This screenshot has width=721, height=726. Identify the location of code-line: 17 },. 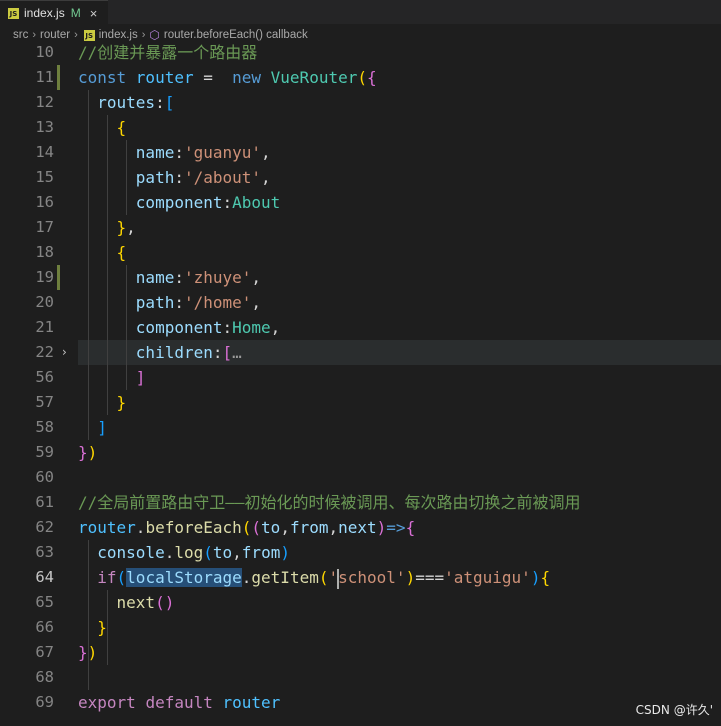
(360, 227).